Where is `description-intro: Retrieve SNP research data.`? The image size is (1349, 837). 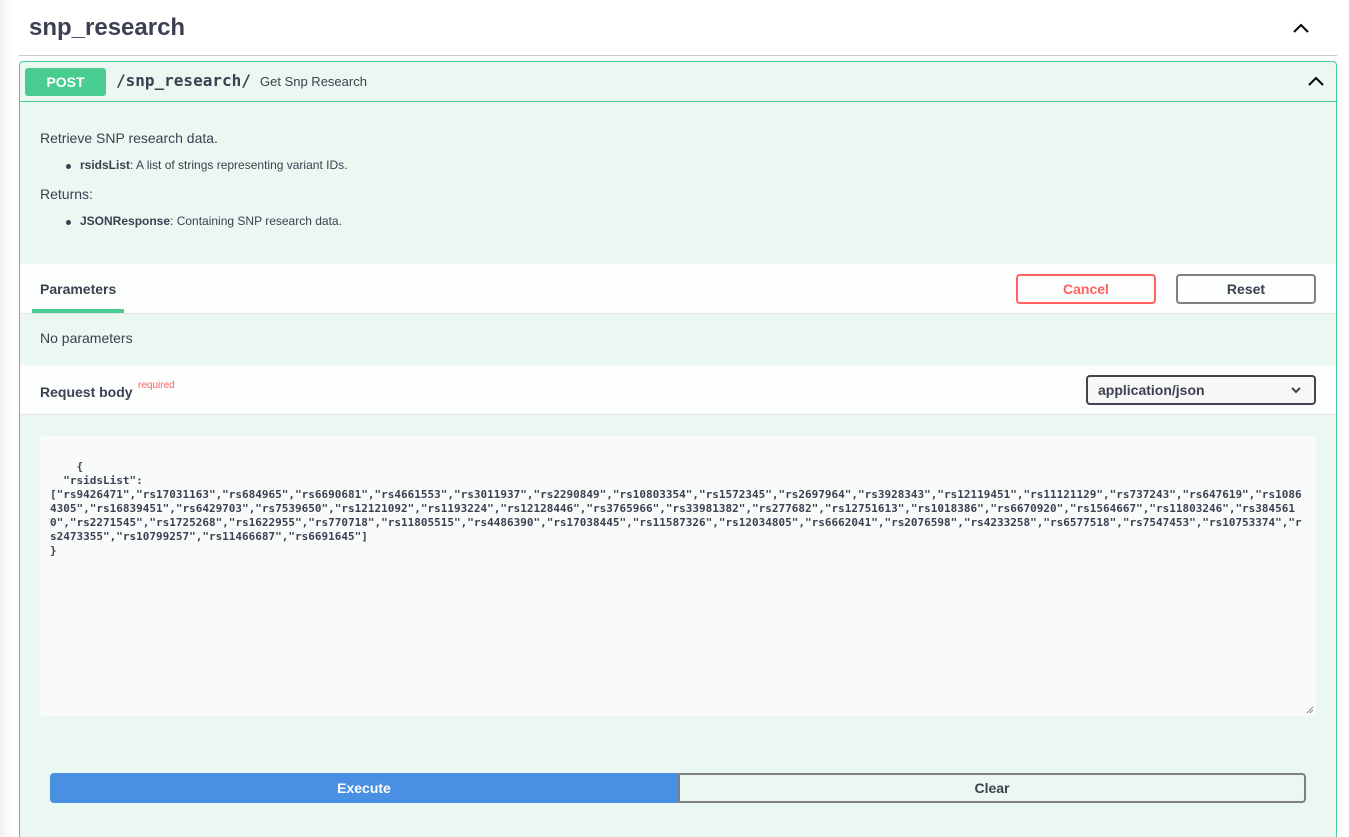
description-intro: Retrieve SNP research data. is located at coordinates (129, 138).